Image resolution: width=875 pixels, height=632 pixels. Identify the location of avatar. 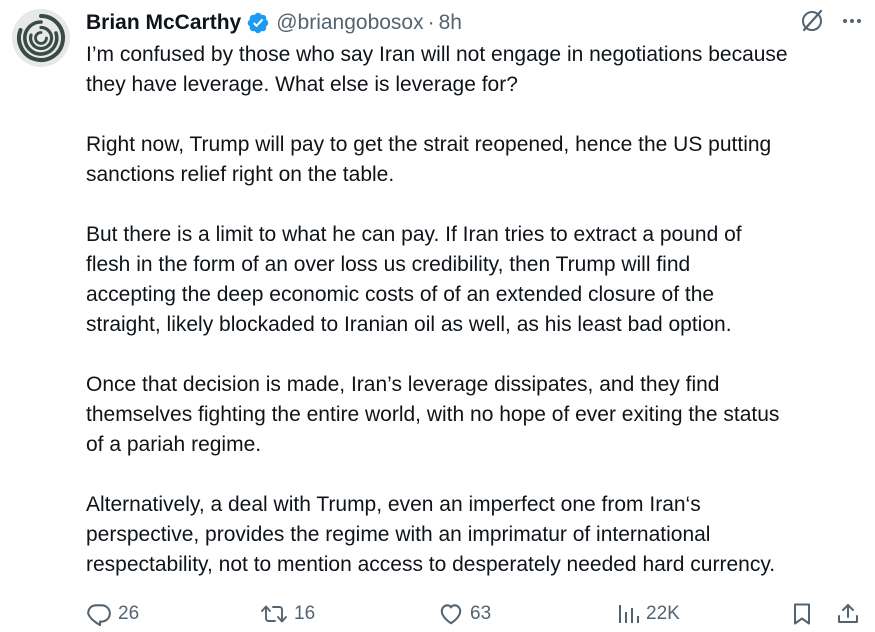
(41, 38).